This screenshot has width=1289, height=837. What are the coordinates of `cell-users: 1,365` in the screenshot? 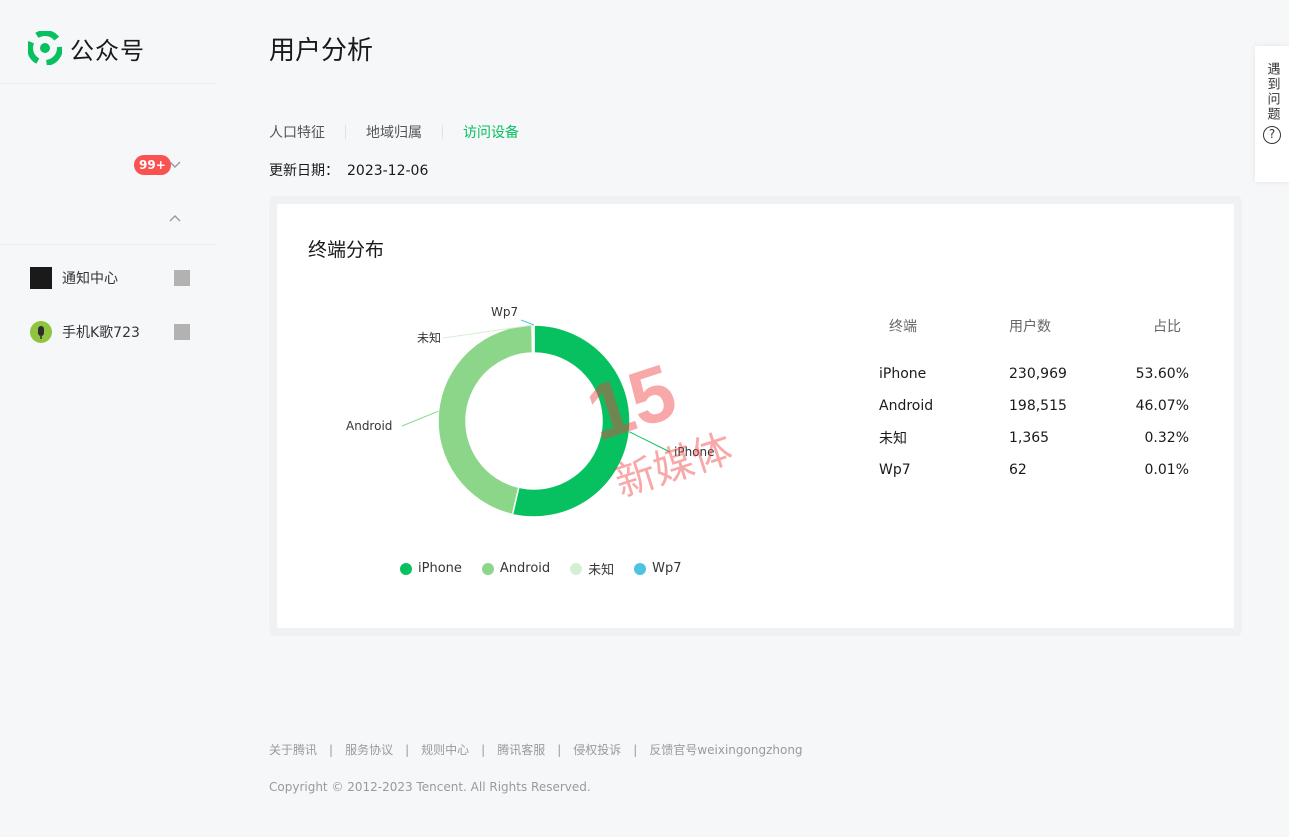 It's located at (1029, 438).